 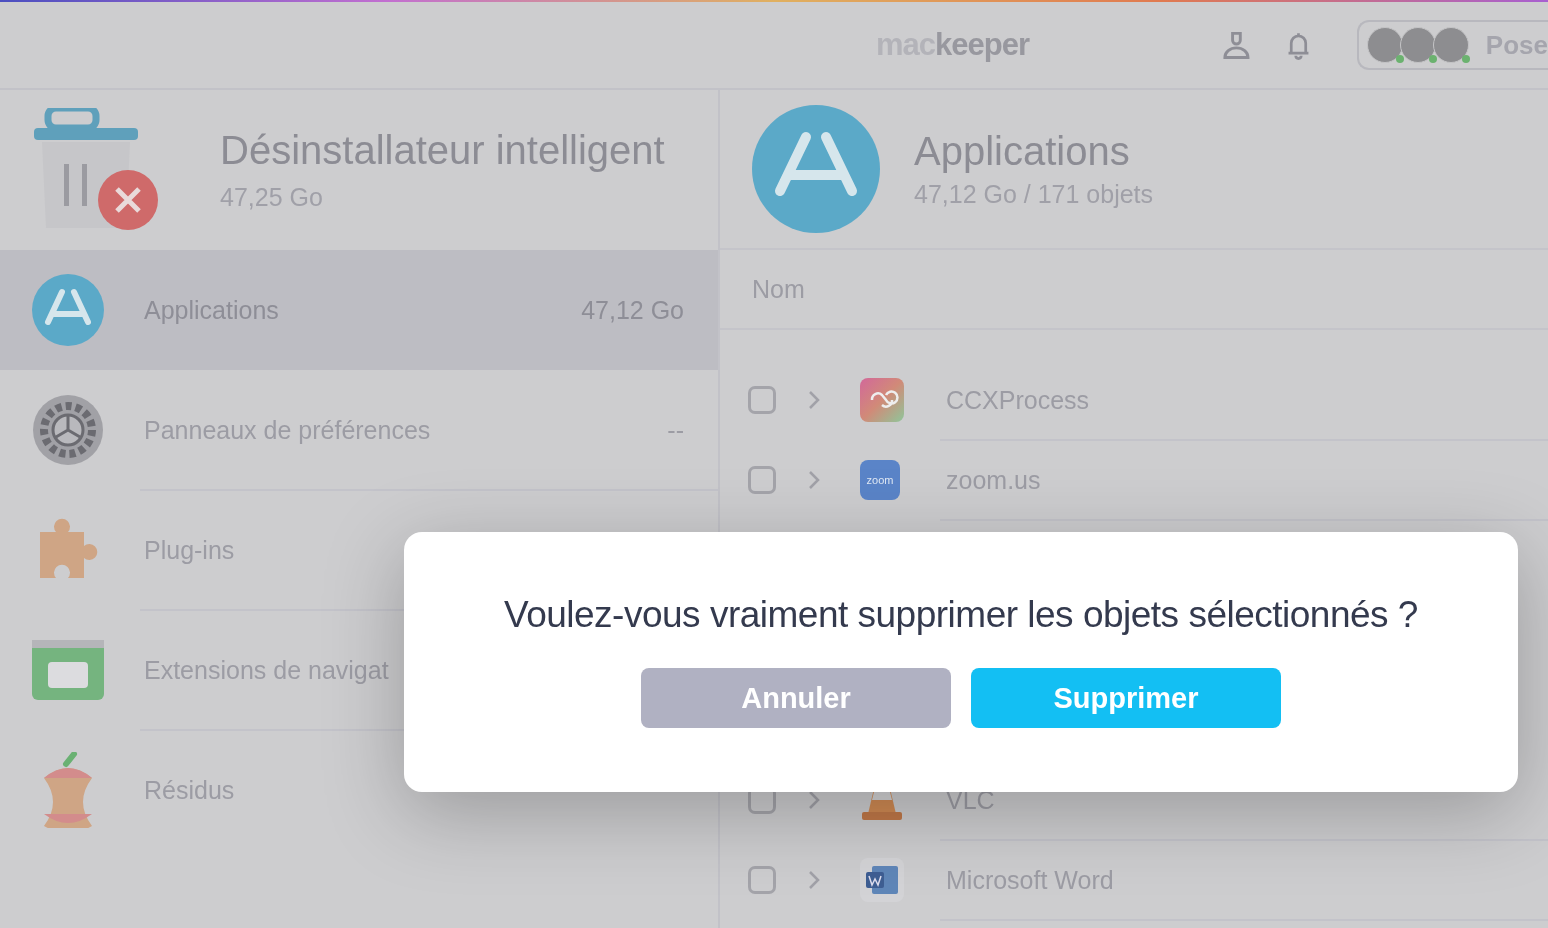 What do you see at coordinates (880, 480) in the screenshot?
I see `app-icon: zoom` at bounding box center [880, 480].